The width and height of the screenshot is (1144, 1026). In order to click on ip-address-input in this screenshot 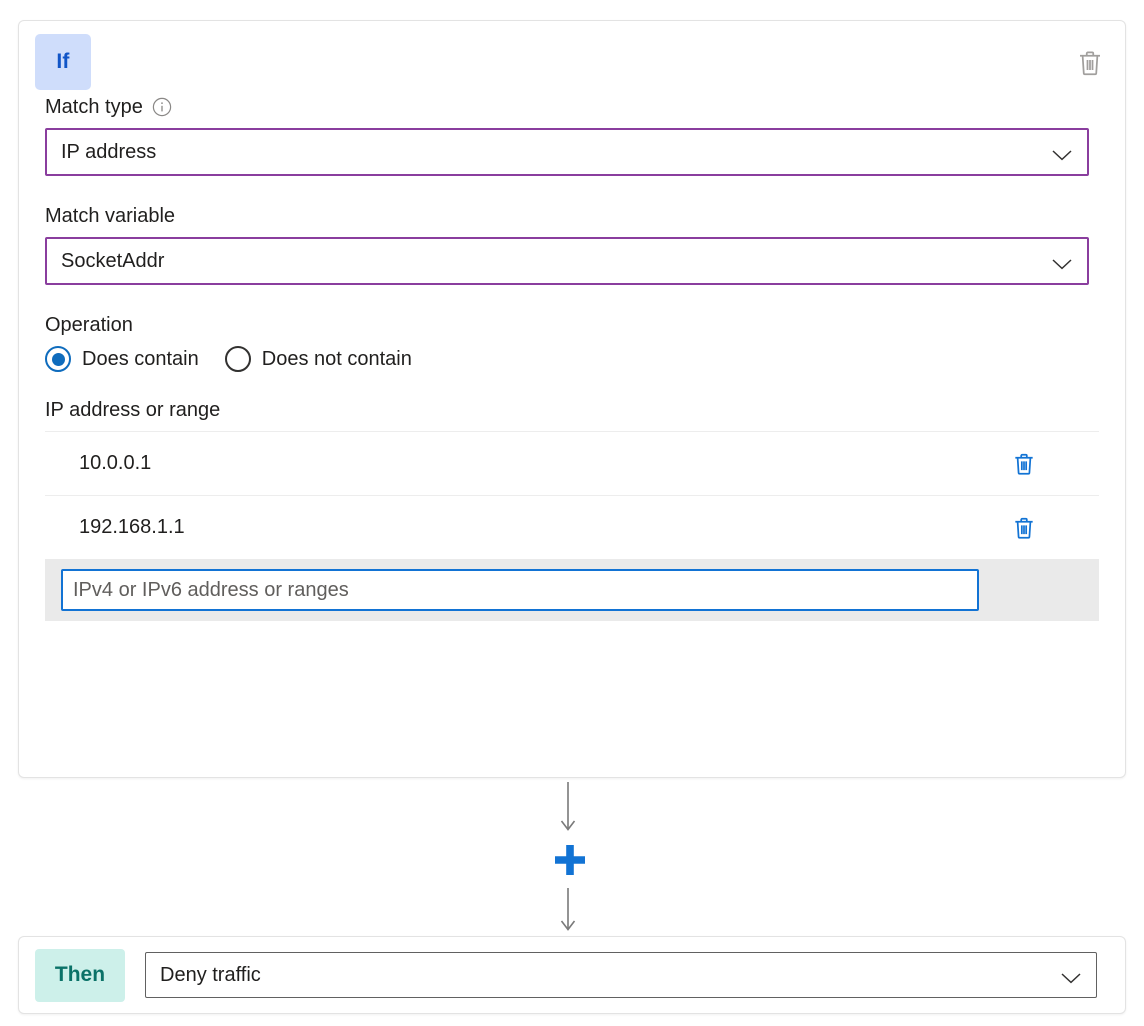, I will do `click(520, 590)`.